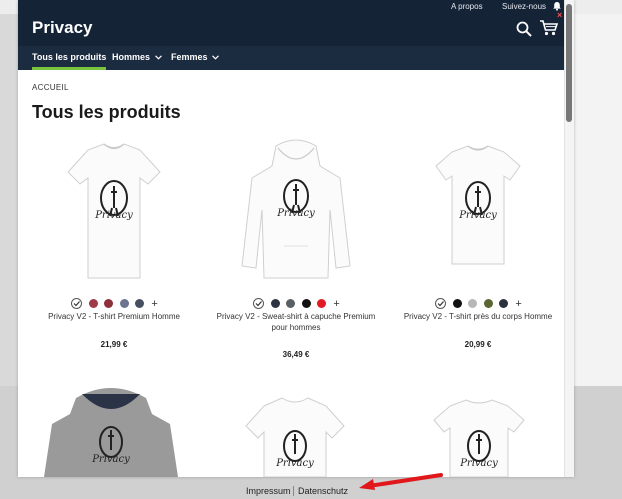 This screenshot has width=622, height=499. Describe the element at coordinates (114, 316) in the screenshot. I see `product-name: Privacy V2 - T-shirt Premium Homme` at that location.